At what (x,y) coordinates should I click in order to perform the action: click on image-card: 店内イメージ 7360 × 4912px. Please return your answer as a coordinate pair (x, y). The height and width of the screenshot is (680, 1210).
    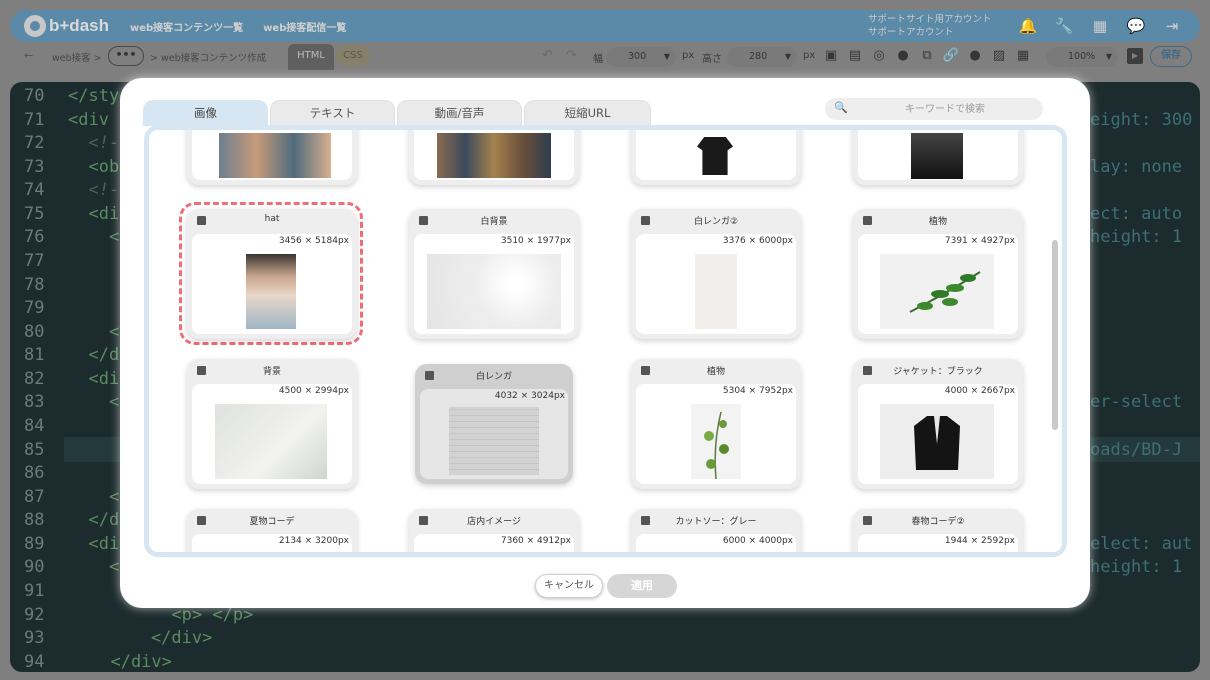
    Looking at the image, I should click on (494, 530).